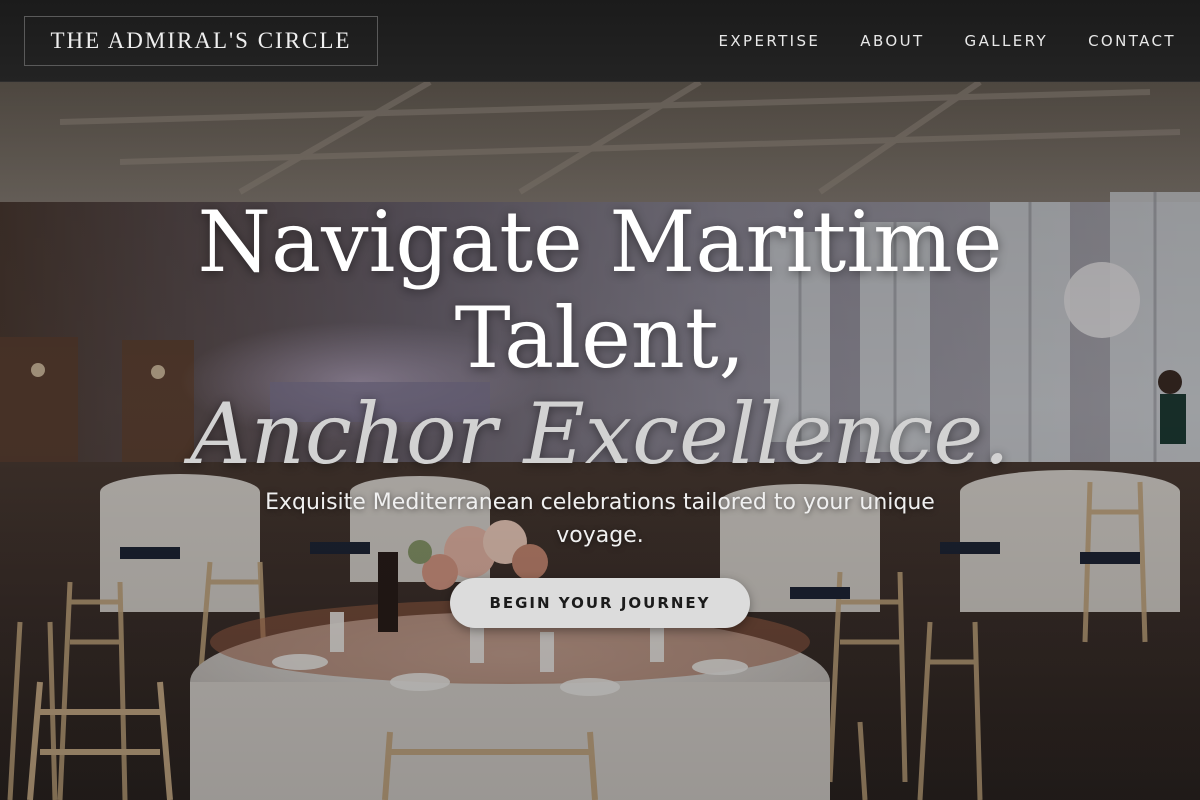 The image size is (1200, 800). What do you see at coordinates (600, 603) in the screenshot?
I see `begin-journey-button: BEGIN YOUR JOURNEY` at bounding box center [600, 603].